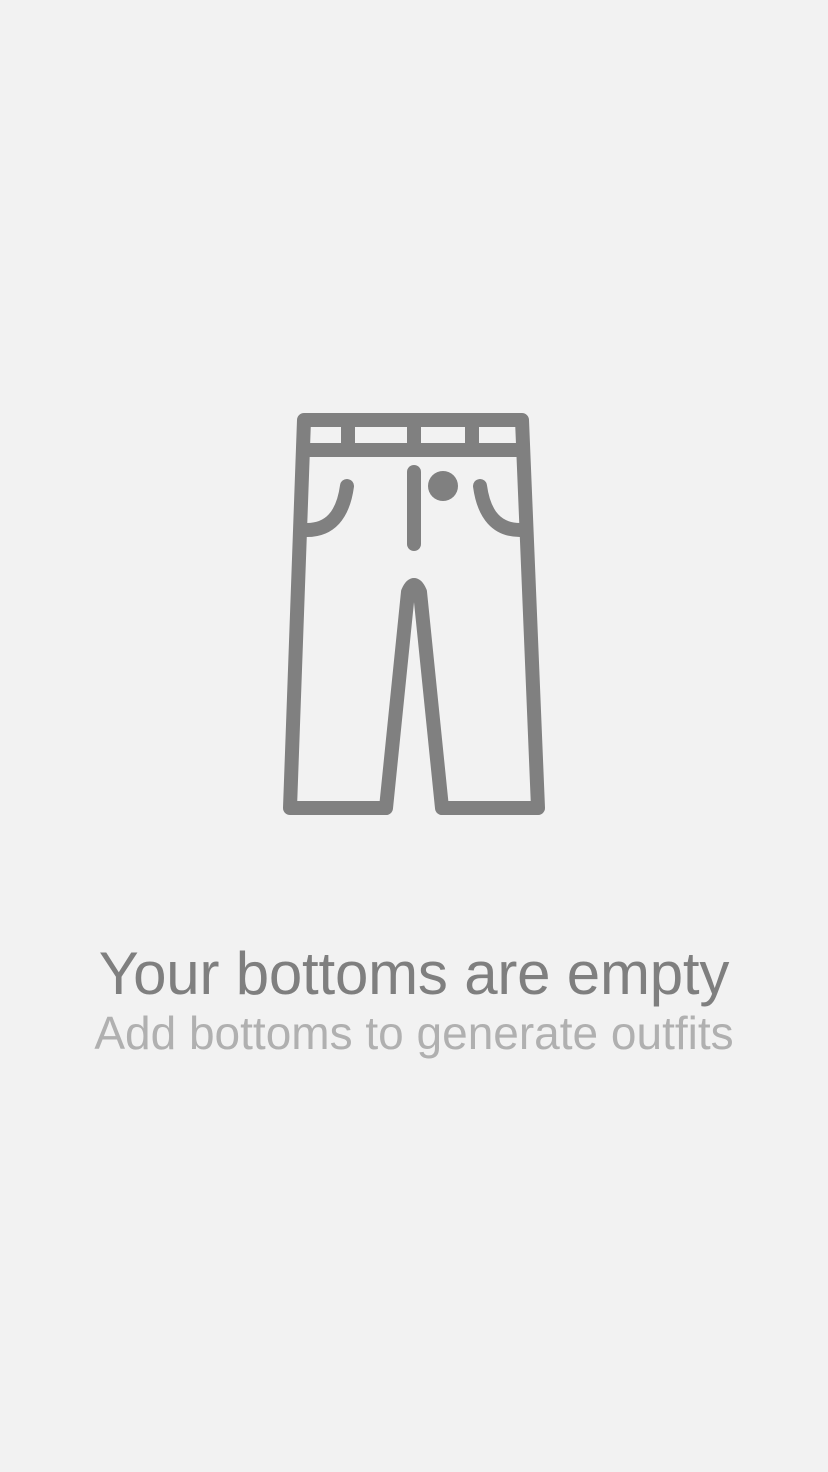  Describe the element at coordinates (414, 1033) in the screenshot. I see `empty-state-subtitle: Add bottoms to generate outfits` at that location.